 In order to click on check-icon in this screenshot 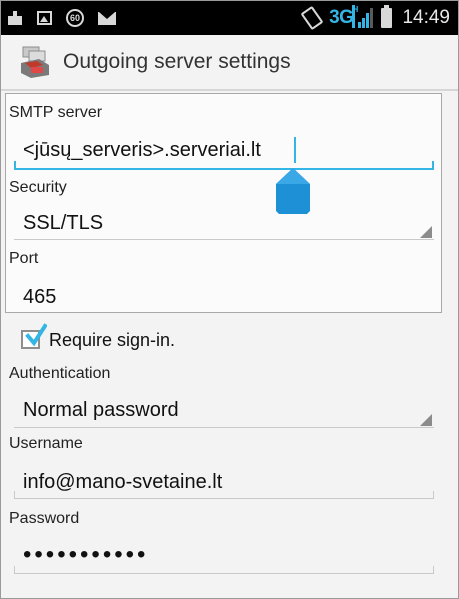, I will do `click(36, 335)`.